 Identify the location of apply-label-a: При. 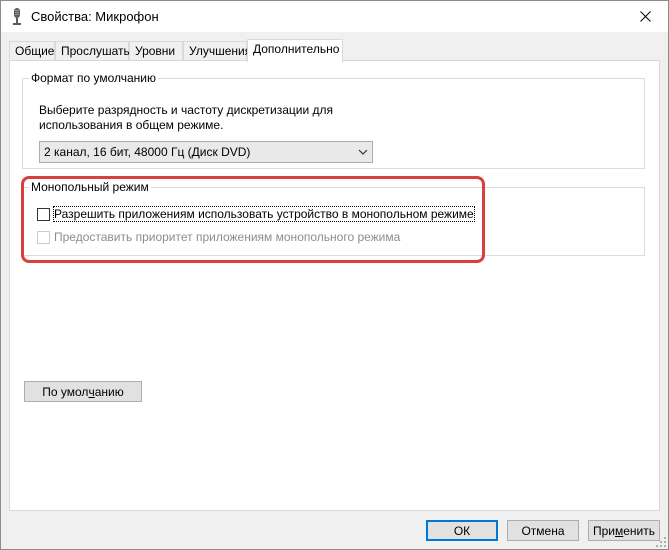
(603, 530).